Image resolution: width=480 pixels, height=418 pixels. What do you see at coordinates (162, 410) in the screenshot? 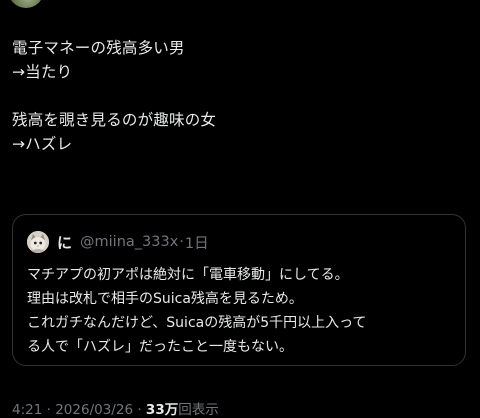
I see `view-count: 33万` at bounding box center [162, 410].